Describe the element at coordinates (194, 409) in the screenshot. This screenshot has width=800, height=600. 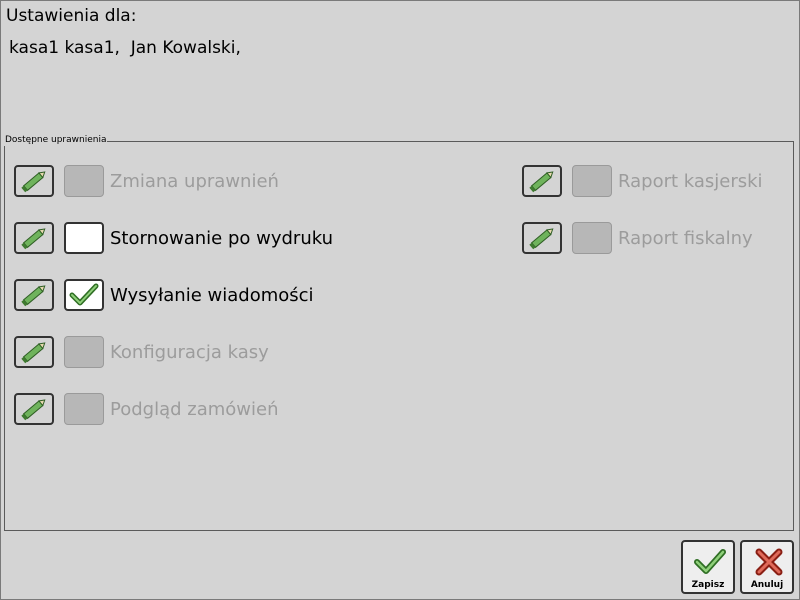
I see `permission-label: Podgląd zamówień` at that location.